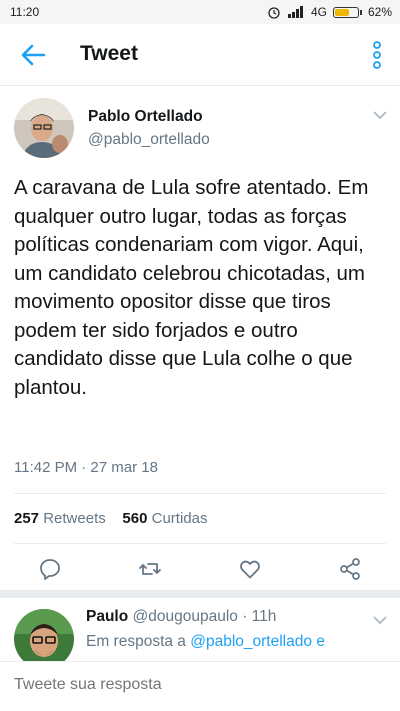  What do you see at coordinates (329, 12) in the screenshot?
I see `status-icons: 4G 62%` at bounding box center [329, 12].